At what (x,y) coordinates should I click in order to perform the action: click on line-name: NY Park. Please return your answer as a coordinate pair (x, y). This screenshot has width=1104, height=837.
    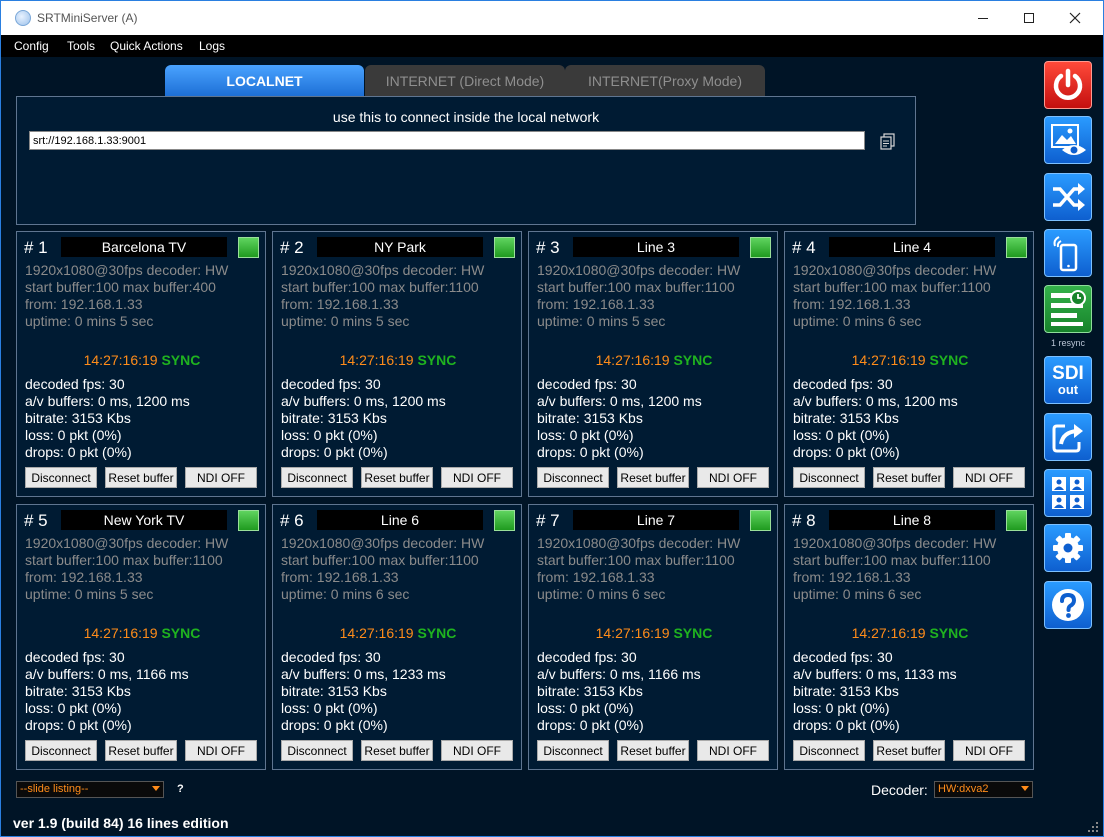
    Looking at the image, I should click on (400, 247).